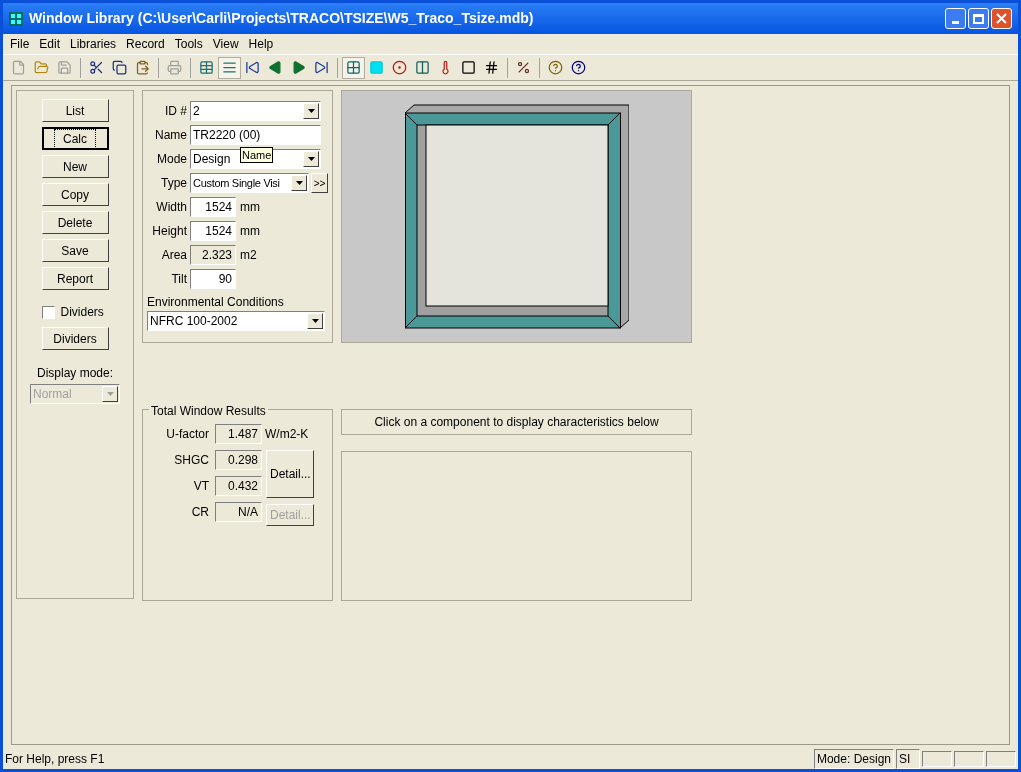  Describe the element at coordinates (169, 231) in the screenshot. I see `field-label: Height` at that location.